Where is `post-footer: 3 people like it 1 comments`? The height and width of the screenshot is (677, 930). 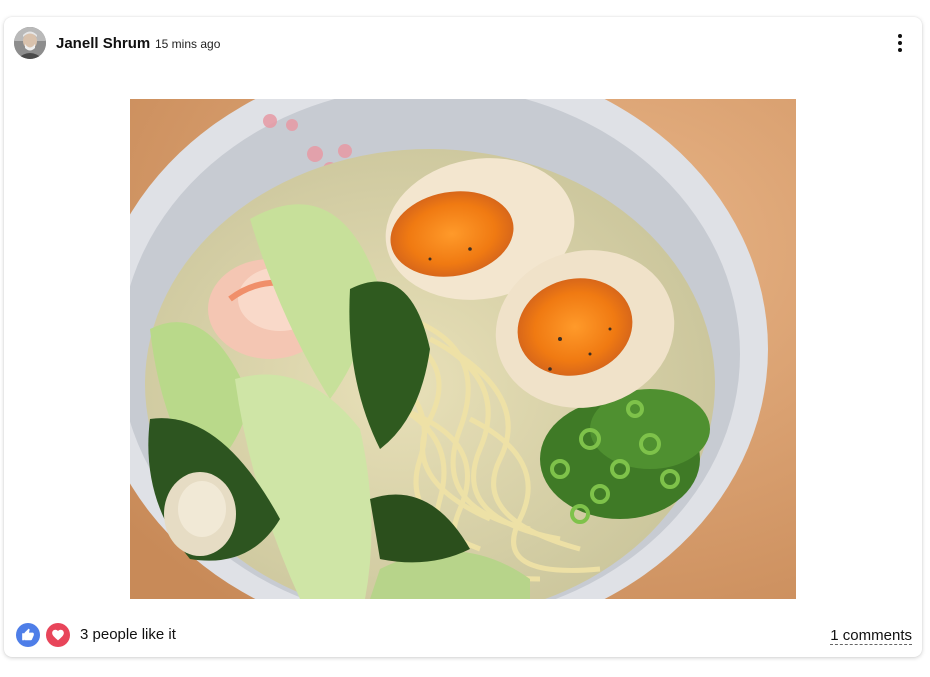 post-footer: 3 people like it 1 comments is located at coordinates (464, 635).